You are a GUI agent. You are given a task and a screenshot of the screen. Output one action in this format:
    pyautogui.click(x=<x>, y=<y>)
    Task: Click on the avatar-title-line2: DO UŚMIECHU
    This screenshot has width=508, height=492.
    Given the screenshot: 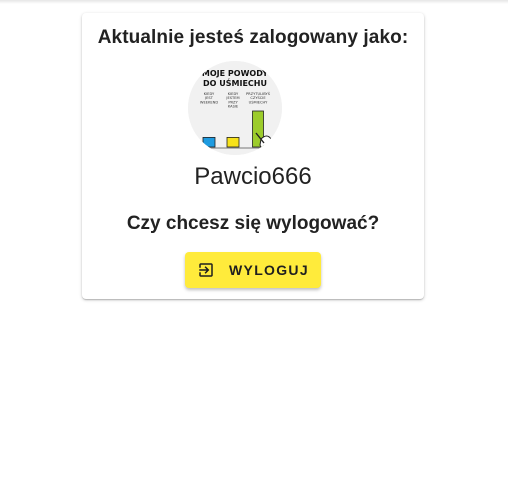 What is the action you would take?
    pyautogui.click(x=235, y=82)
    